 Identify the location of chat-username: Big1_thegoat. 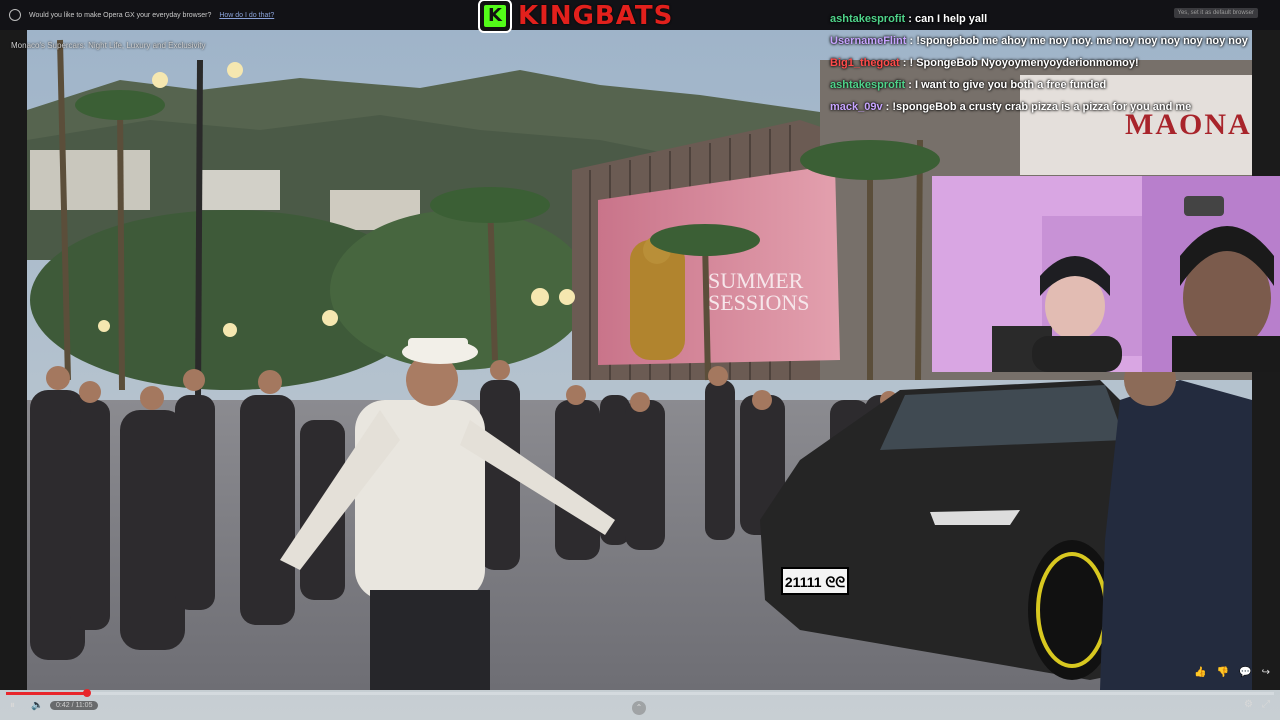
(865, 63).